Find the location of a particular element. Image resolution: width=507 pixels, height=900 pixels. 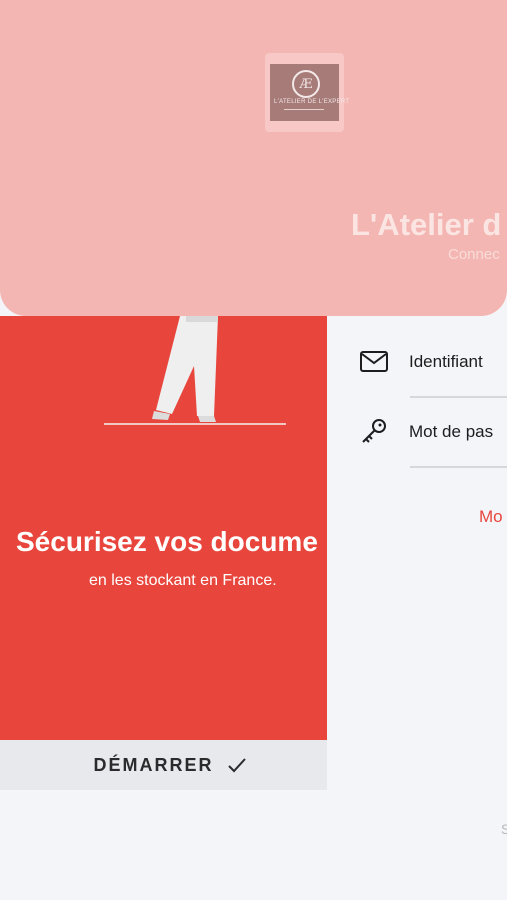

app-subtitle: Connec is located at coordinates (474, 254).